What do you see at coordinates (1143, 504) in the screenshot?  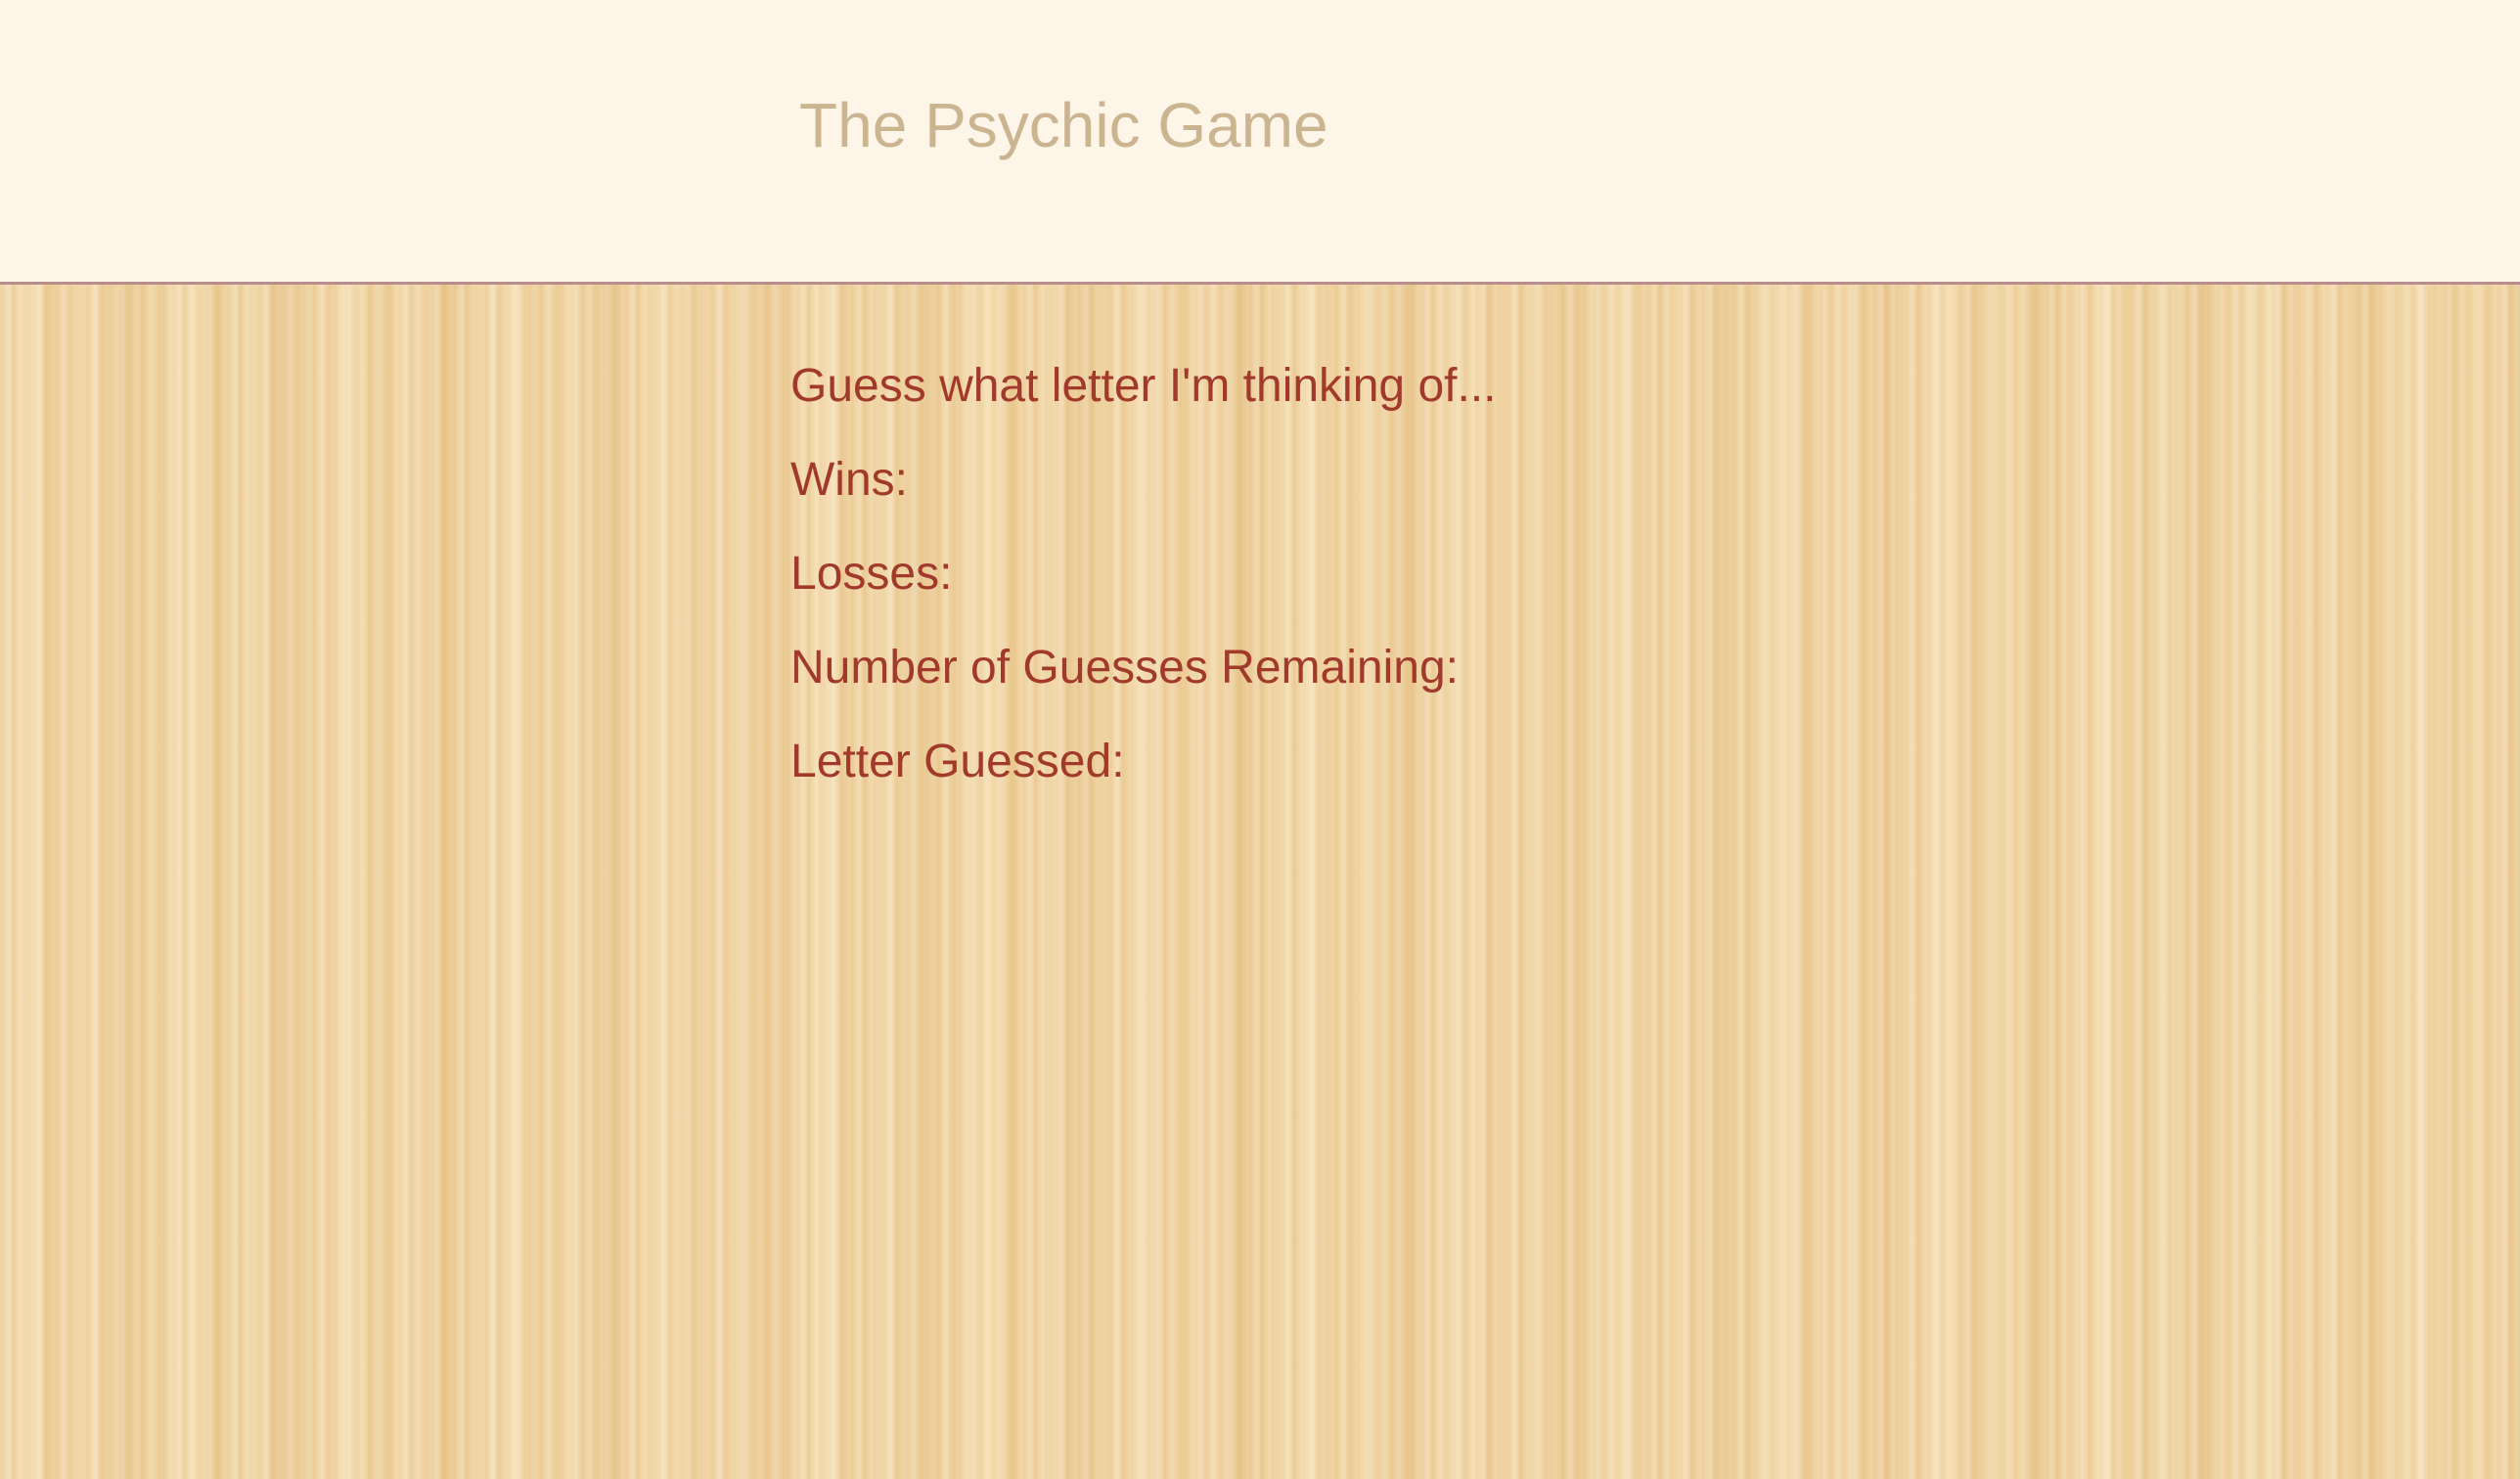 I see `wins-row: Wins:` at bounding box center [1143, 504].